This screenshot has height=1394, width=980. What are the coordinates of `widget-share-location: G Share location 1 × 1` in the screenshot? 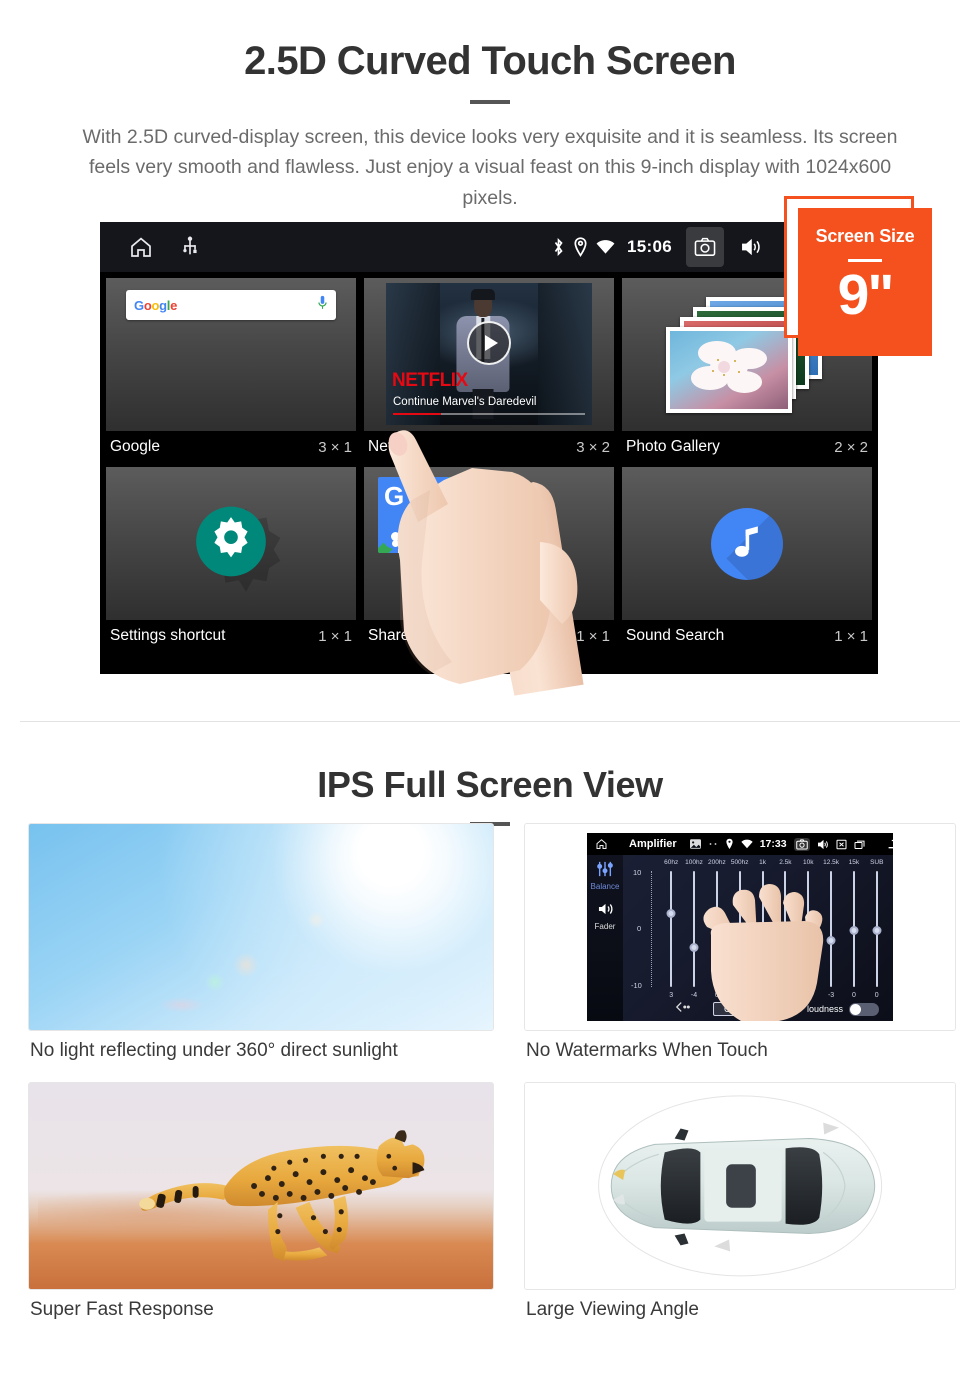 It's located at (489, 559).